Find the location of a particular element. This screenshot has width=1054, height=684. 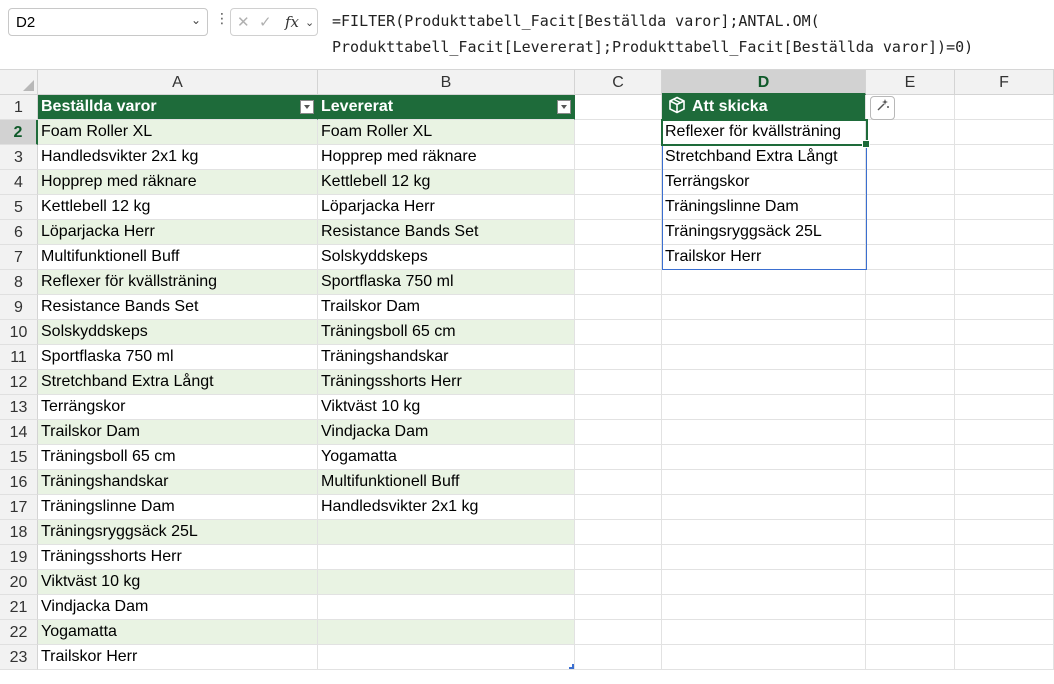

cell-e7 is located at coordinates (910, 257).